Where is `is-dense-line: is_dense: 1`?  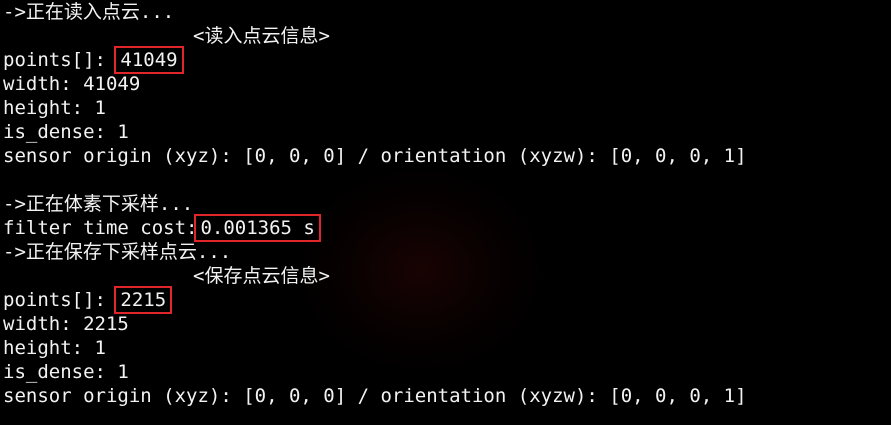 is-dense-line: is_dense: 1 is located at coordinates (66, 132).